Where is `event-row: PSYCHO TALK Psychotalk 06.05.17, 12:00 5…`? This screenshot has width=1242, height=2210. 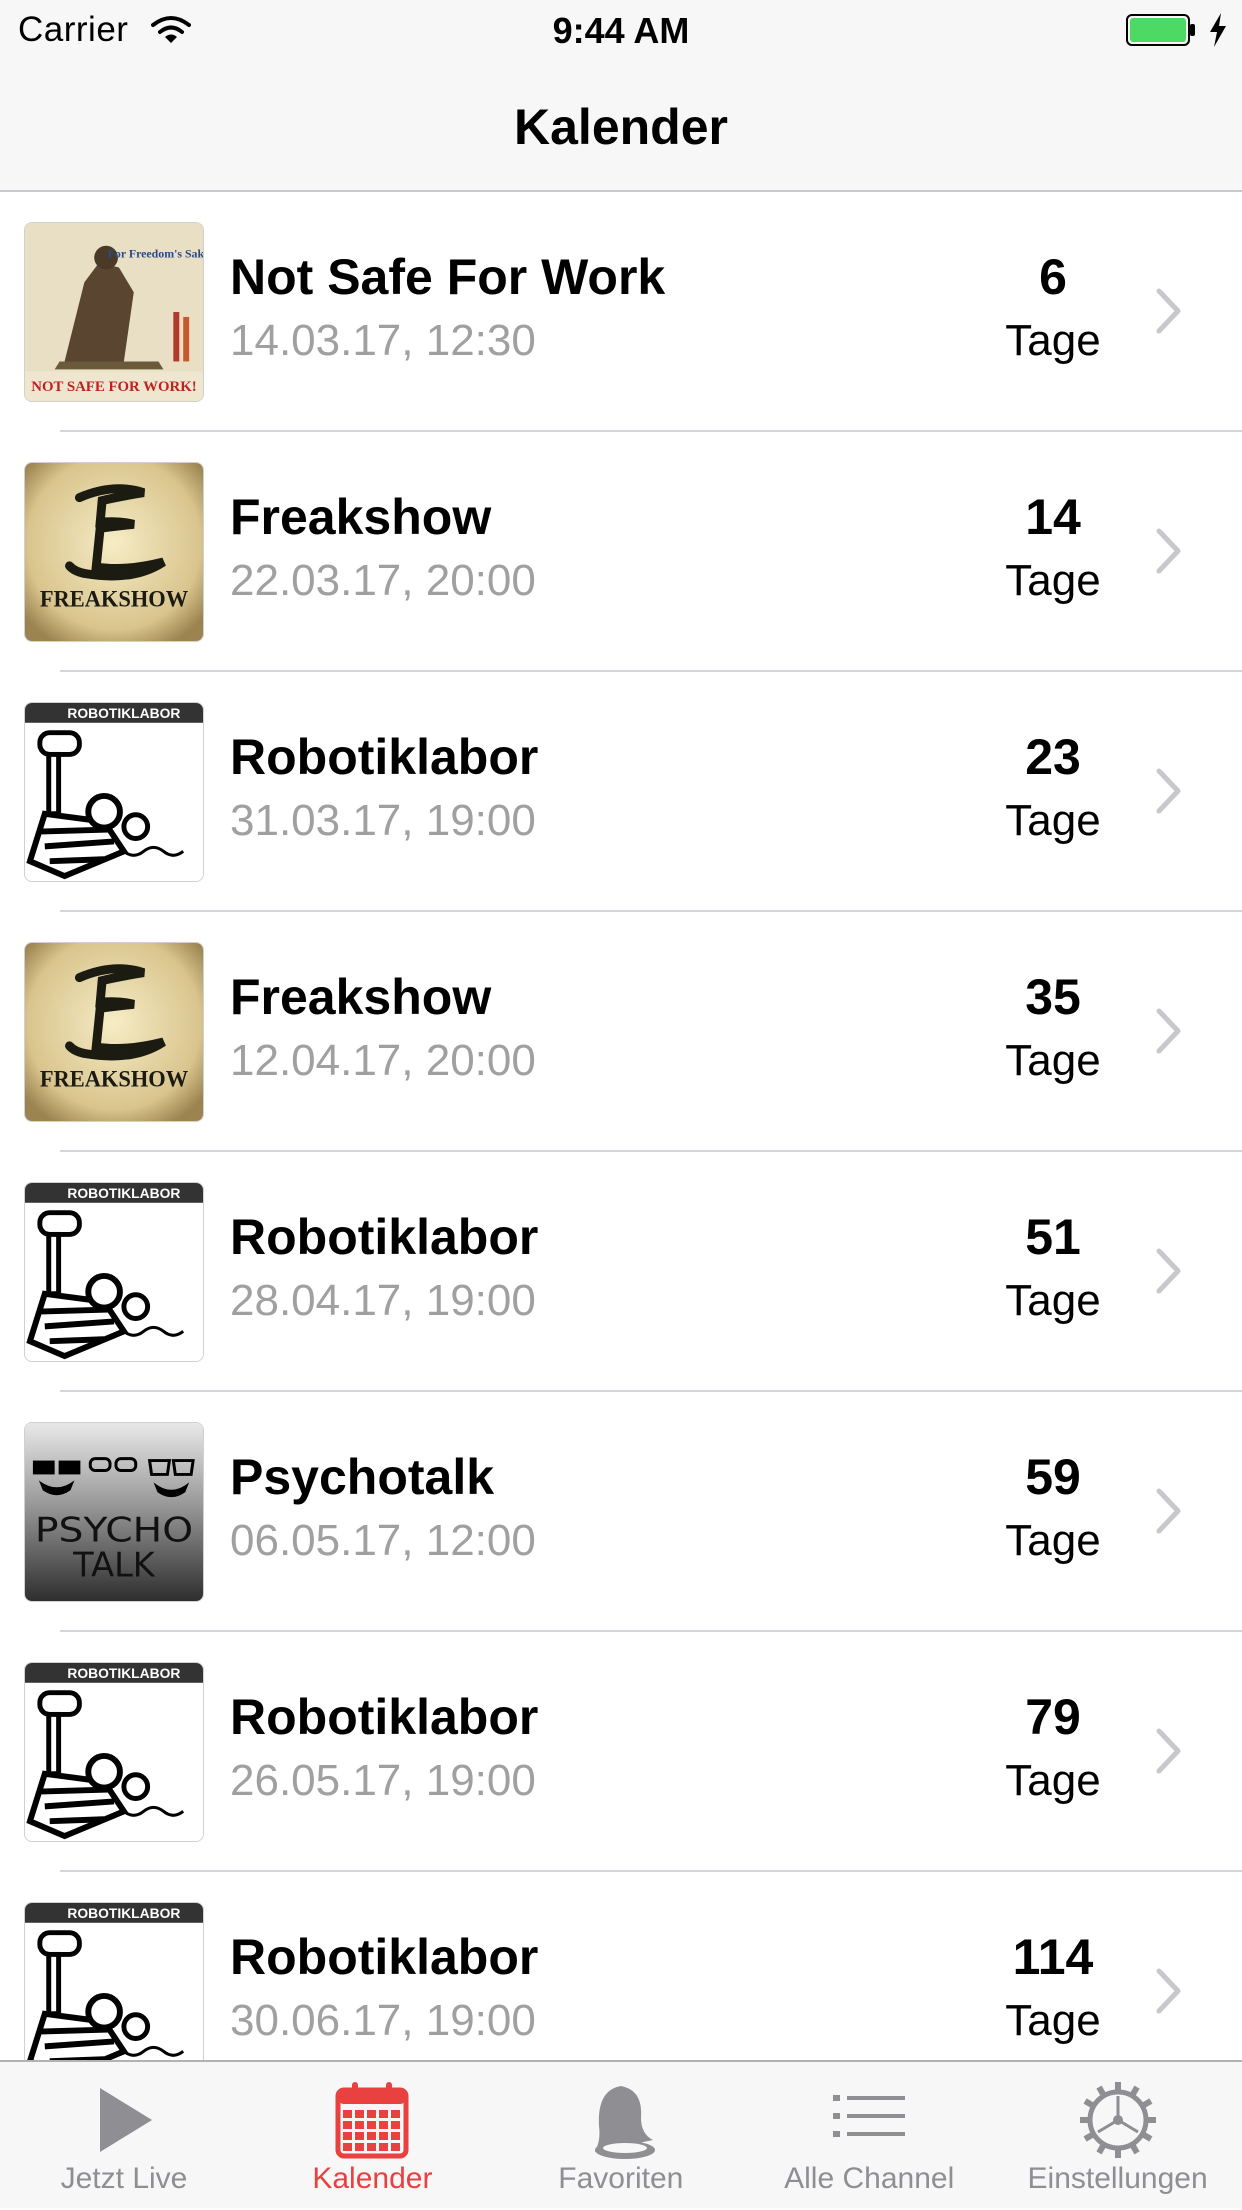
event-row: PSYCHO TALK Psychotalk 06.05.17, 12:00 5… is located at coordinates (621, 1512).